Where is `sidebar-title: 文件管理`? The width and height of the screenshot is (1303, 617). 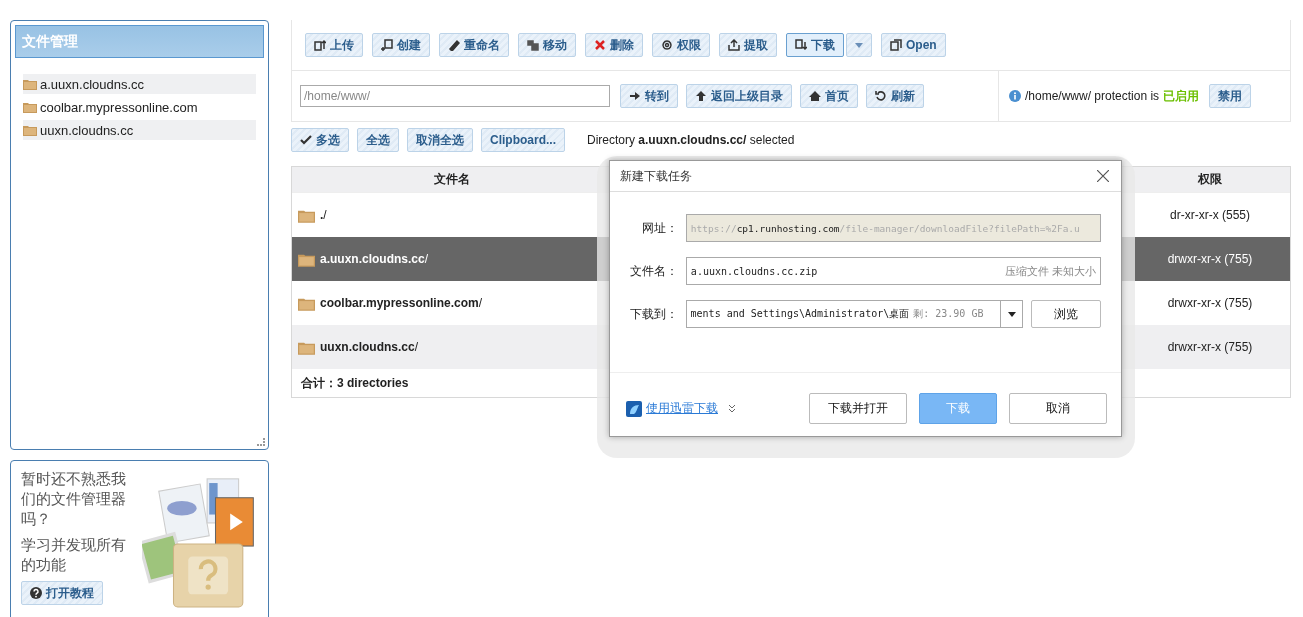
sidebar-title: 文件管理 is located at coordinates (139, 41).